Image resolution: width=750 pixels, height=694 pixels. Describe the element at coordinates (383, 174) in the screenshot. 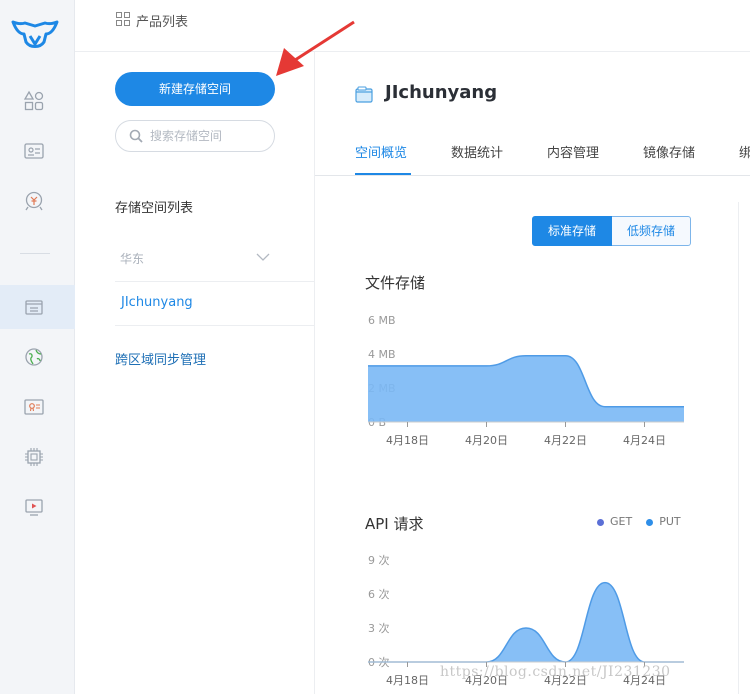

I see `active-tab-underline` at that location.